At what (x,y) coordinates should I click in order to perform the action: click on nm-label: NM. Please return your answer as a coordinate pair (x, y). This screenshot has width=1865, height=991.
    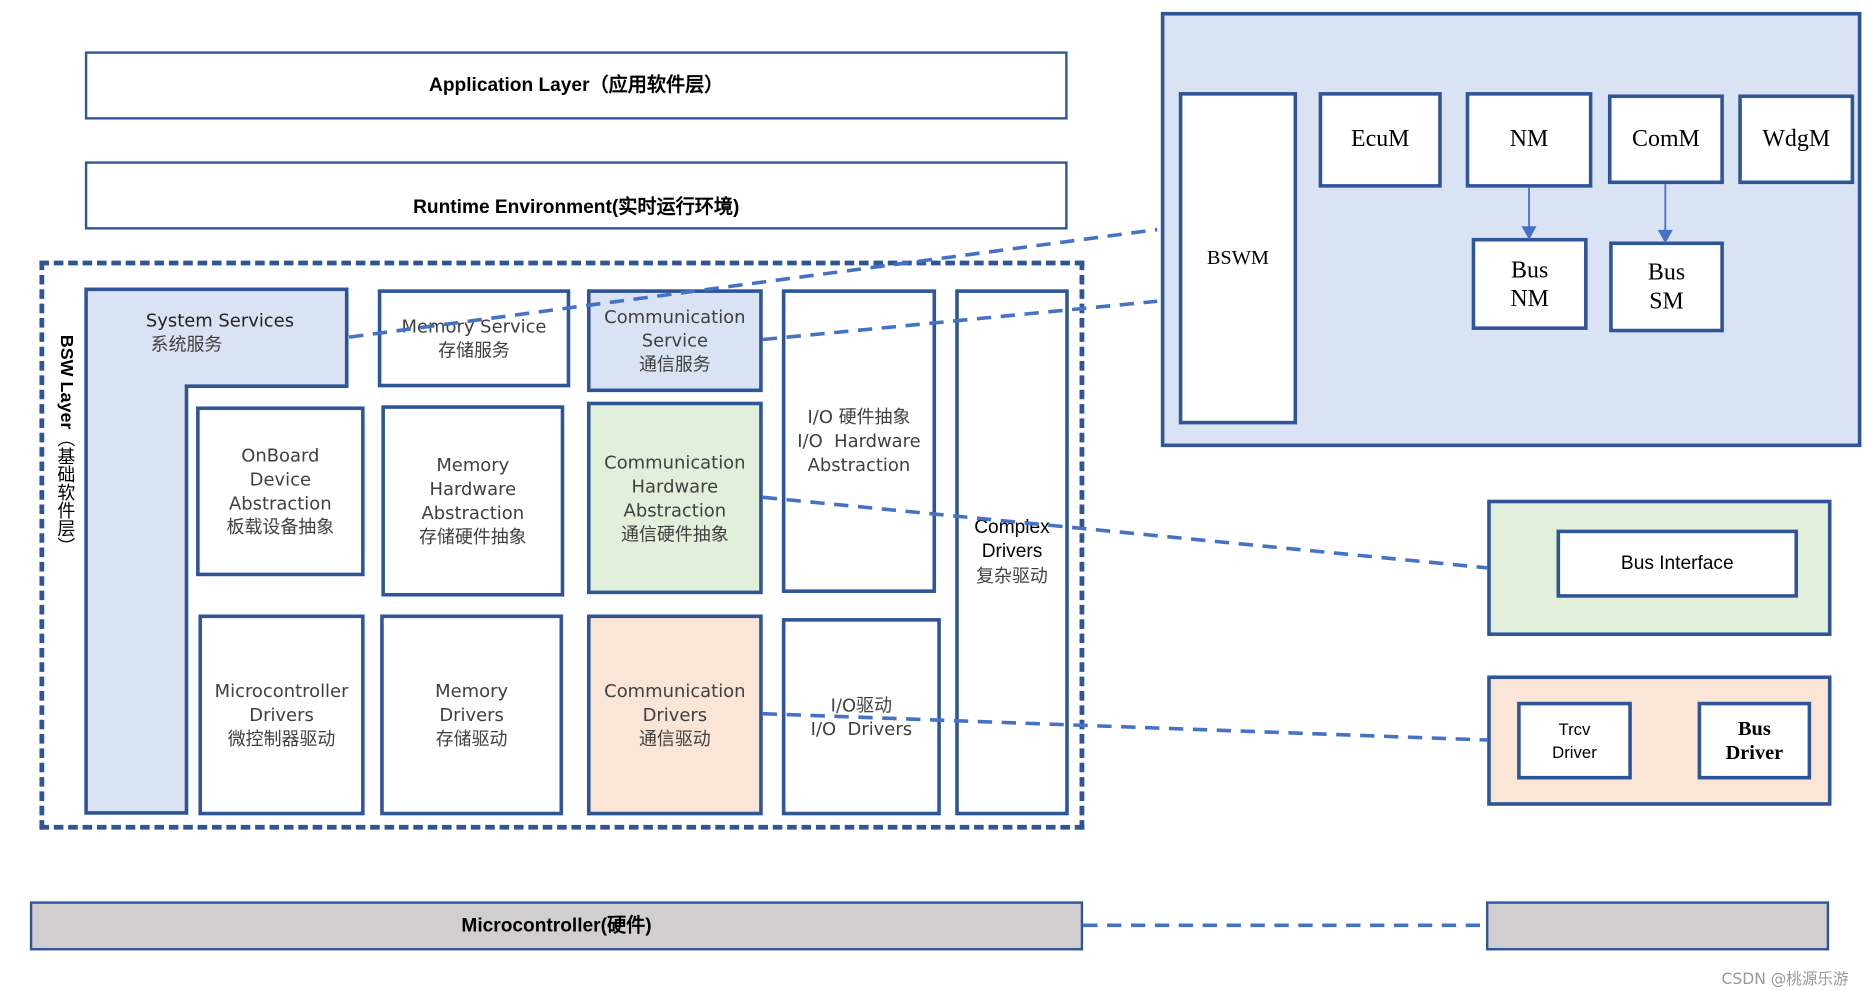
    Looking at the image, I should click on (1529, 138).